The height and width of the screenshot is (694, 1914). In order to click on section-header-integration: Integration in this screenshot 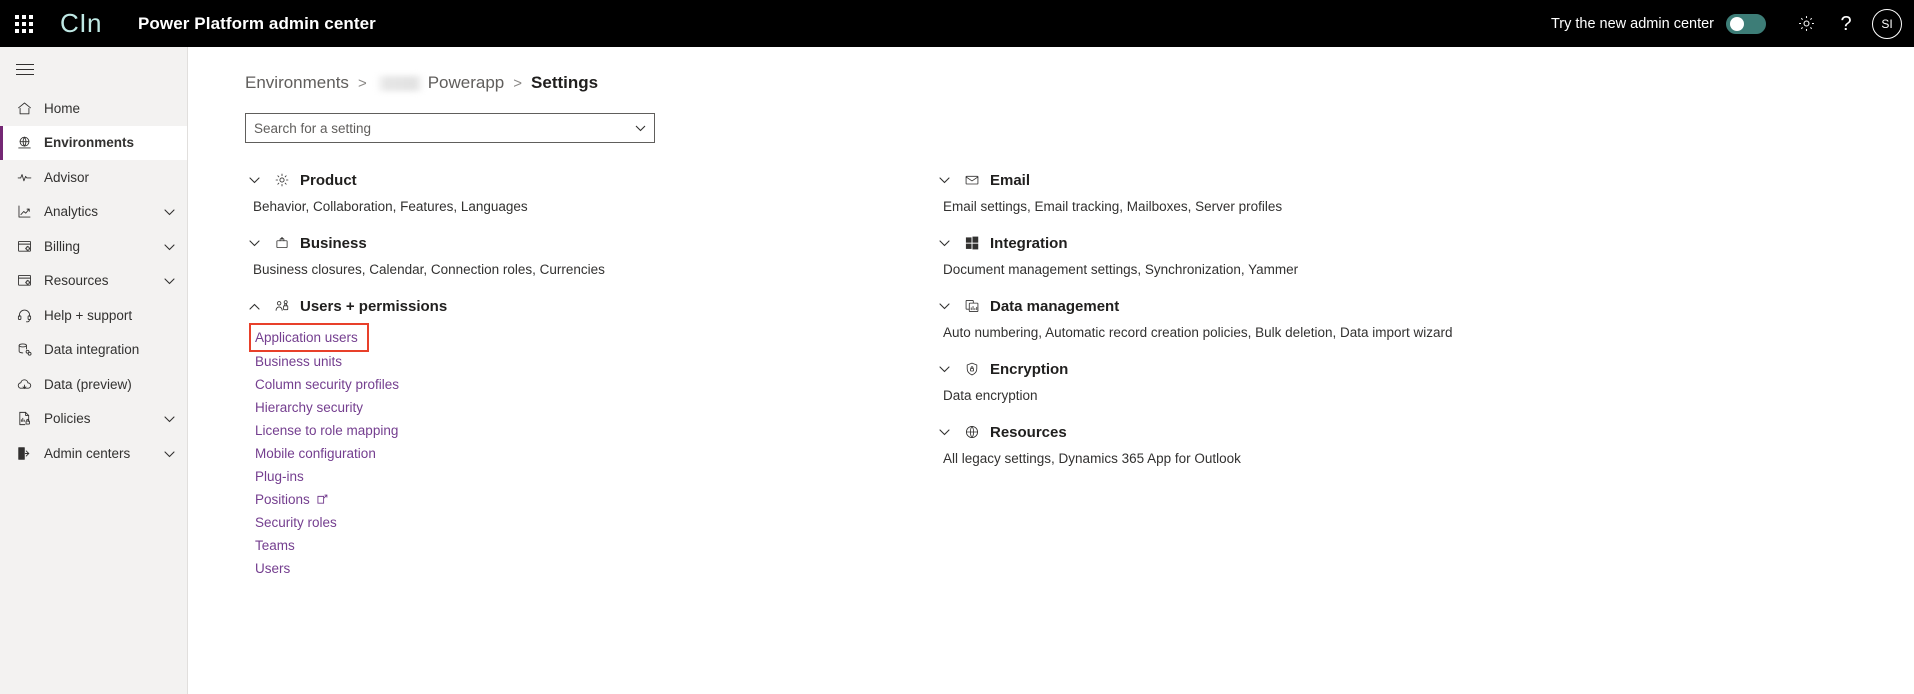, I will do `click(1260, 243)`.